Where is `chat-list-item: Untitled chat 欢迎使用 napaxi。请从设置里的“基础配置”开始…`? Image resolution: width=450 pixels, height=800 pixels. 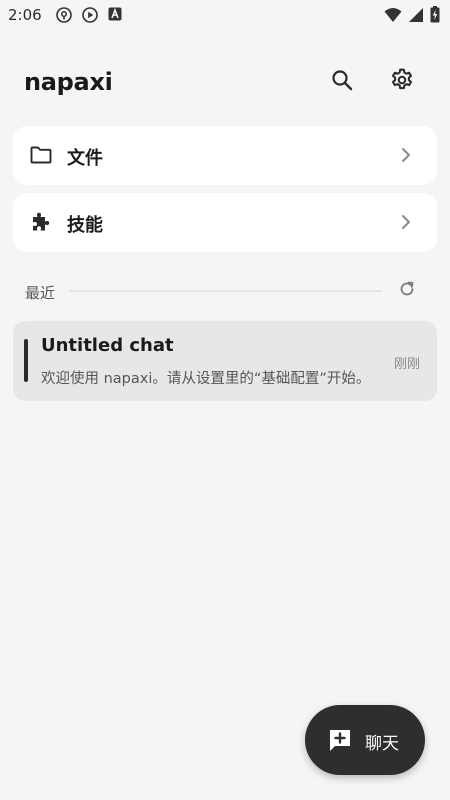
chat-list-item: Untitled chat 欢迎使用 napaxi。请从设置里的“基础配置”开始… is located at coordinates (225, 361).